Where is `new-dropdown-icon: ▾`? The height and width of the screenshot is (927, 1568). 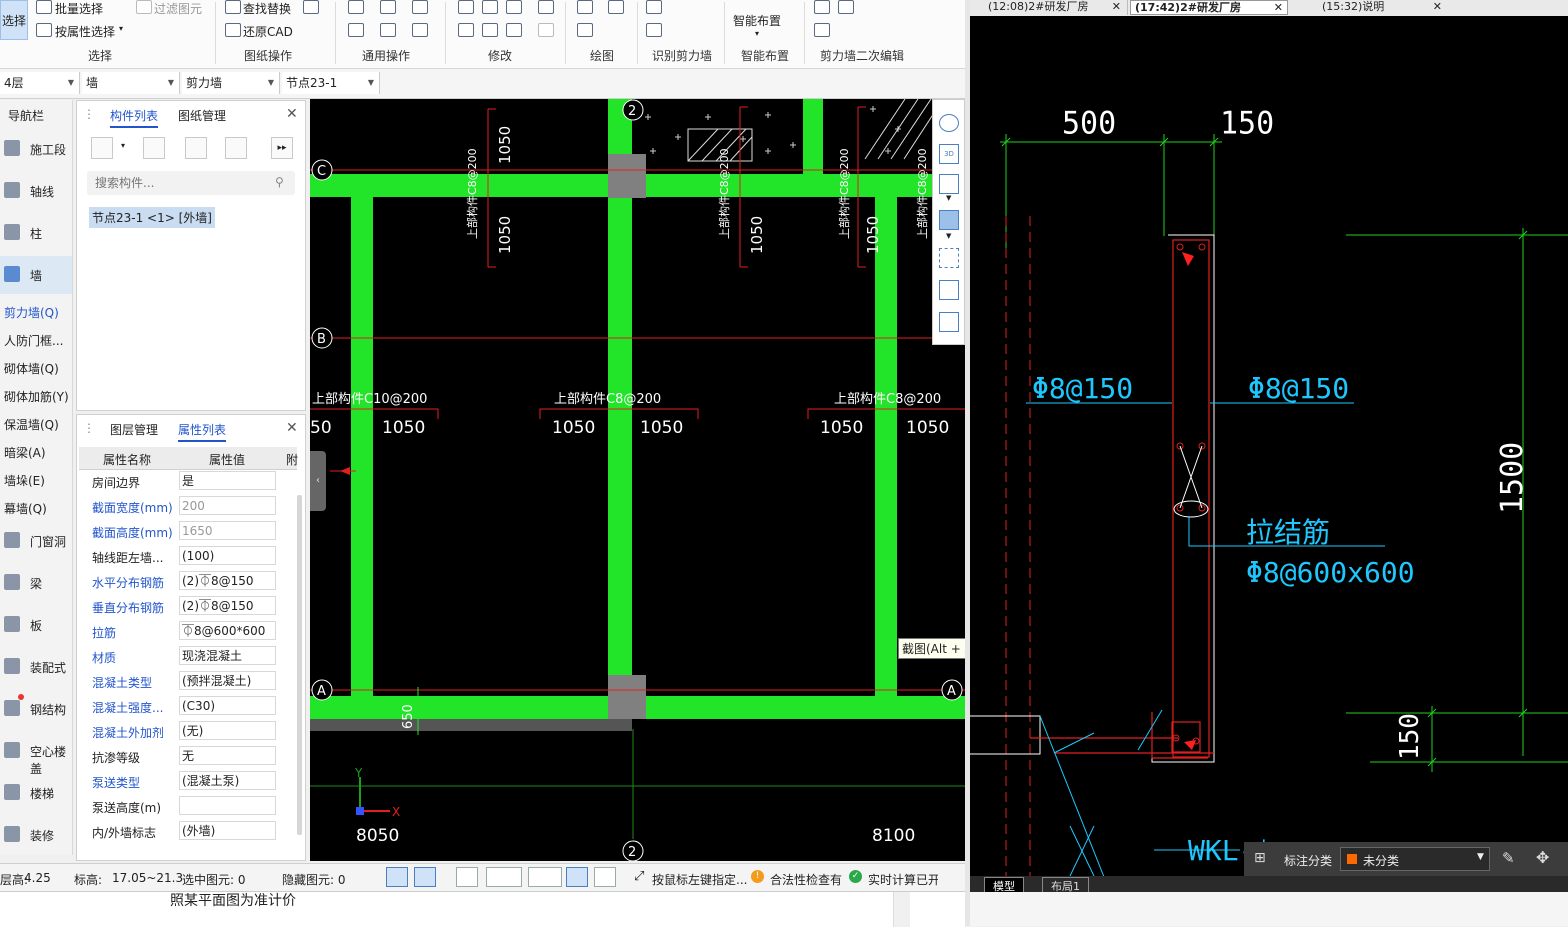 new-dropdown-icon: ▾ is located at coordinates (123, 145).